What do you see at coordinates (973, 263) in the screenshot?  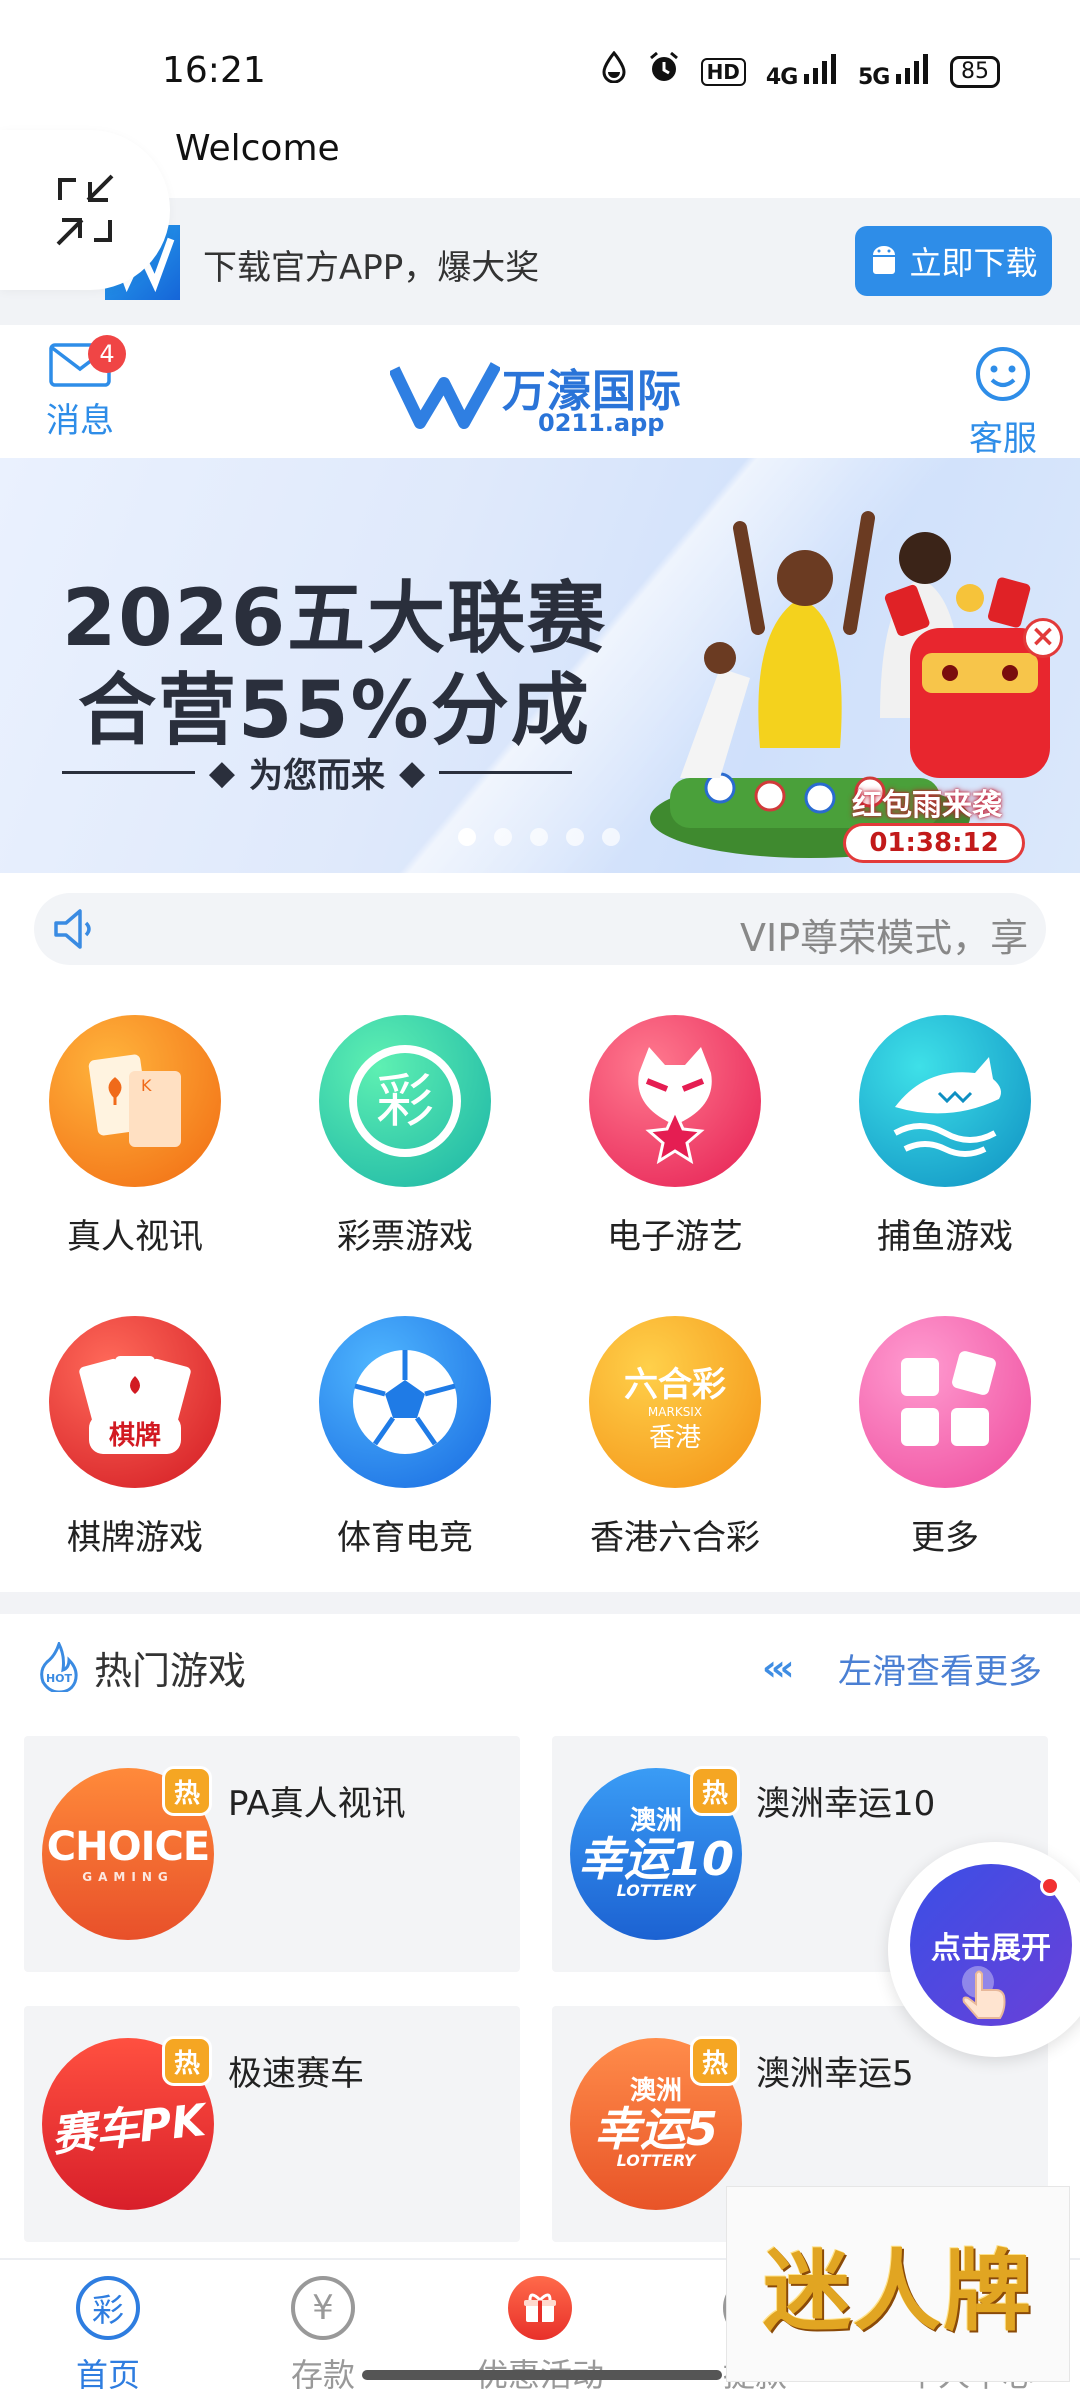 I see `download-now-label: 立即下载` at bounding box center [973, 263].